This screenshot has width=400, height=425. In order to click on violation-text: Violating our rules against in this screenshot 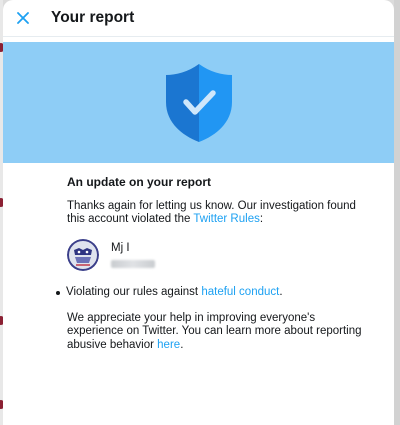, I will do `click(134, 292)`.